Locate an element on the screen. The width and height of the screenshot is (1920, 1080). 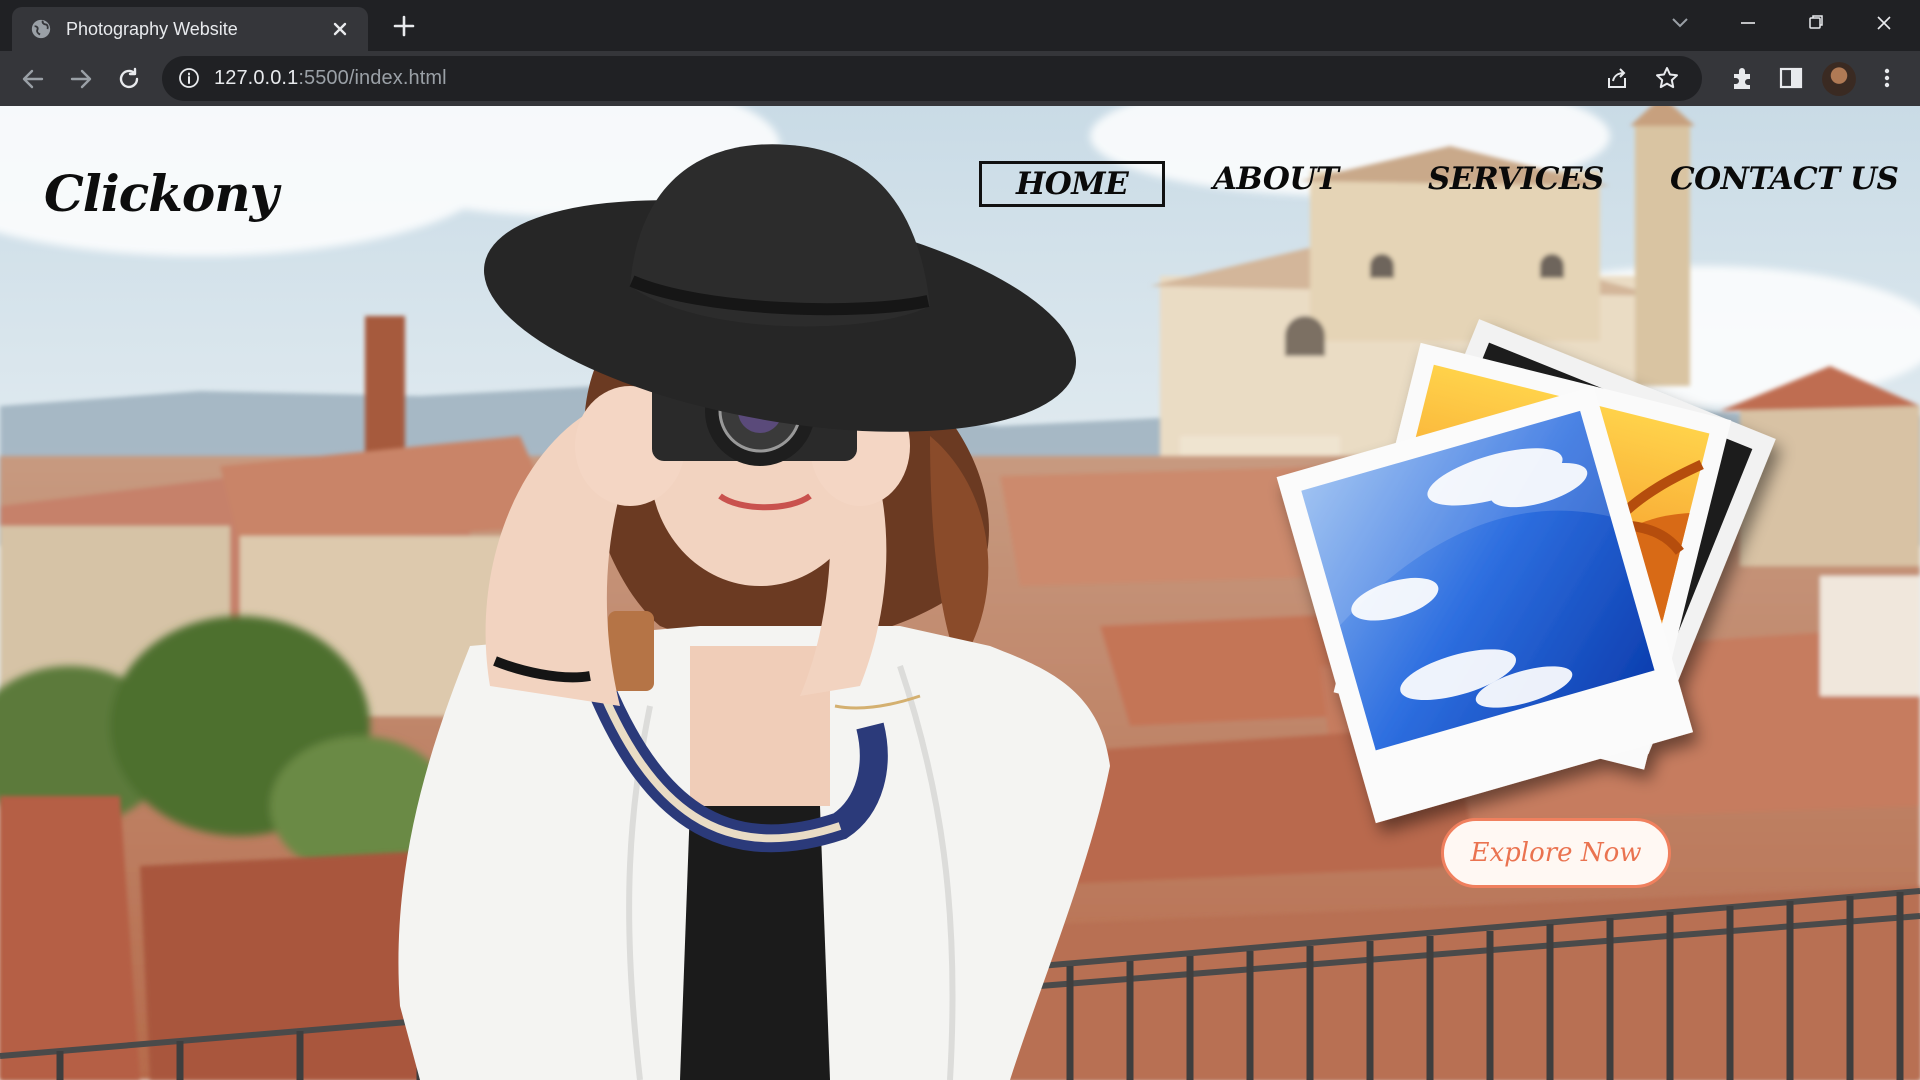
nav-services: SERVICES is located at coordinates (1516, 179).